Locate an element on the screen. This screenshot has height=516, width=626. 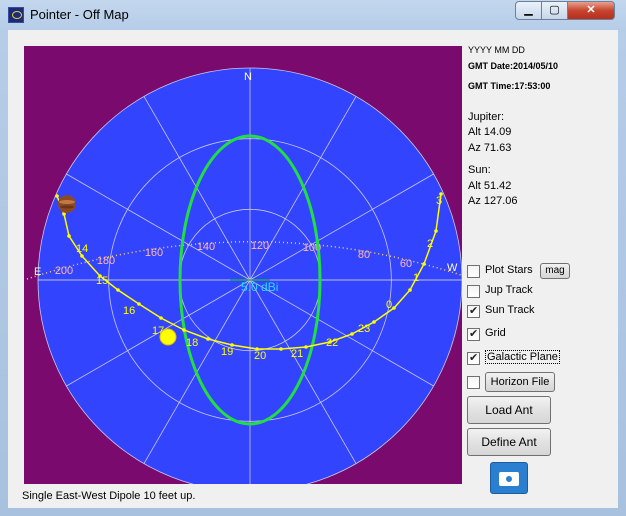
galactic-tick-label: 180 is located at coordinates (106, 261).